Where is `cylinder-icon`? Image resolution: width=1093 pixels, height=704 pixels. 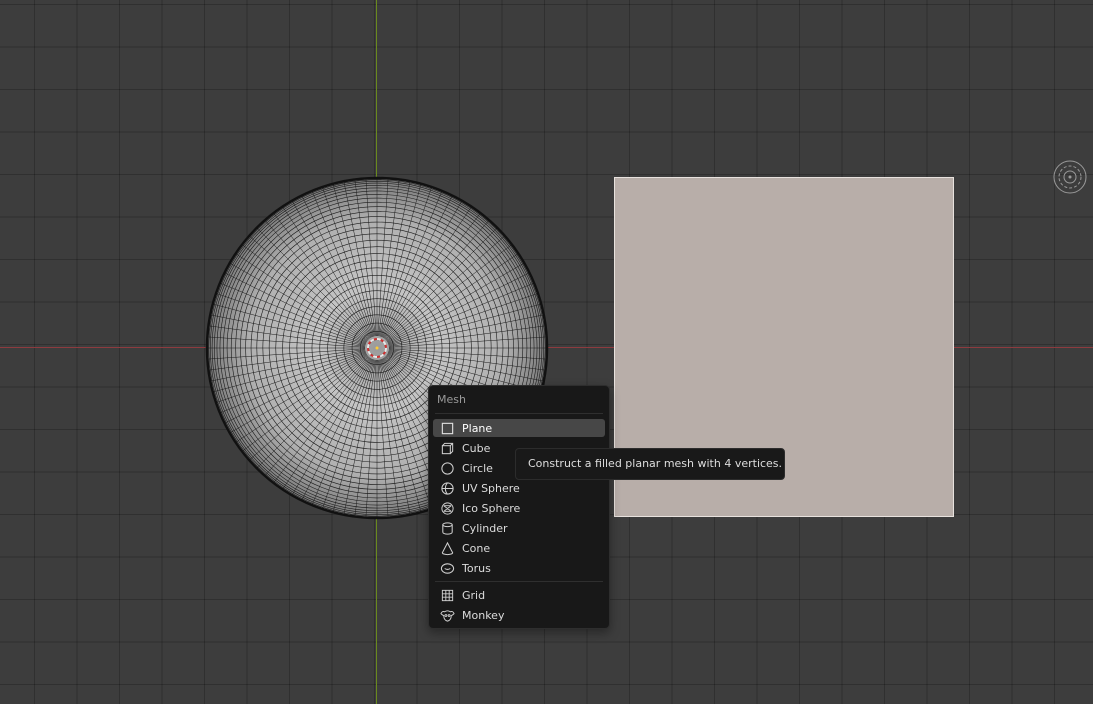
cylinder-icon is located at coordinates (447, 528).